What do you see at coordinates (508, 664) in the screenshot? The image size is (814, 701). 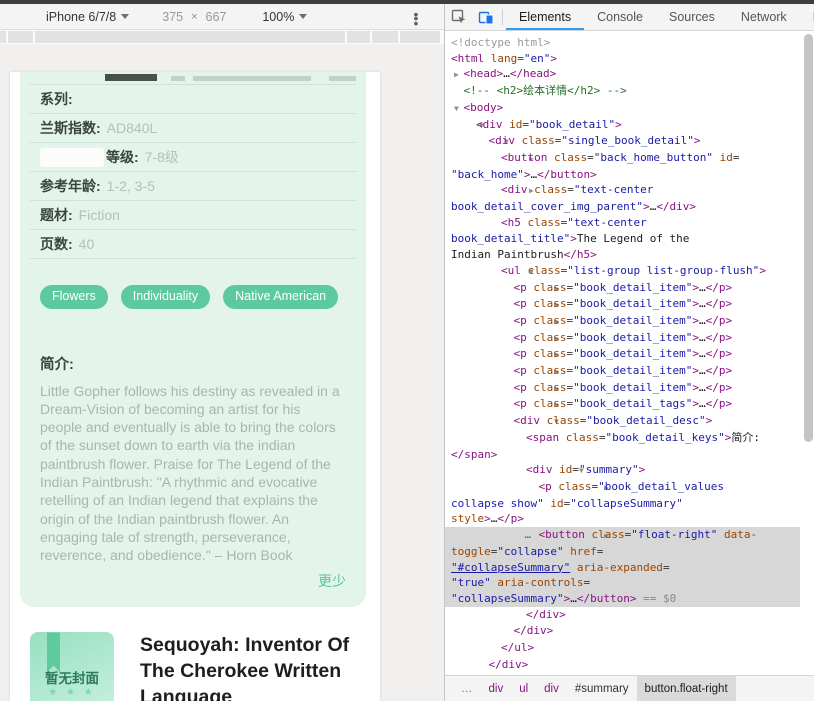 I see `code-token: </div>` at bounding box center [508, 664].